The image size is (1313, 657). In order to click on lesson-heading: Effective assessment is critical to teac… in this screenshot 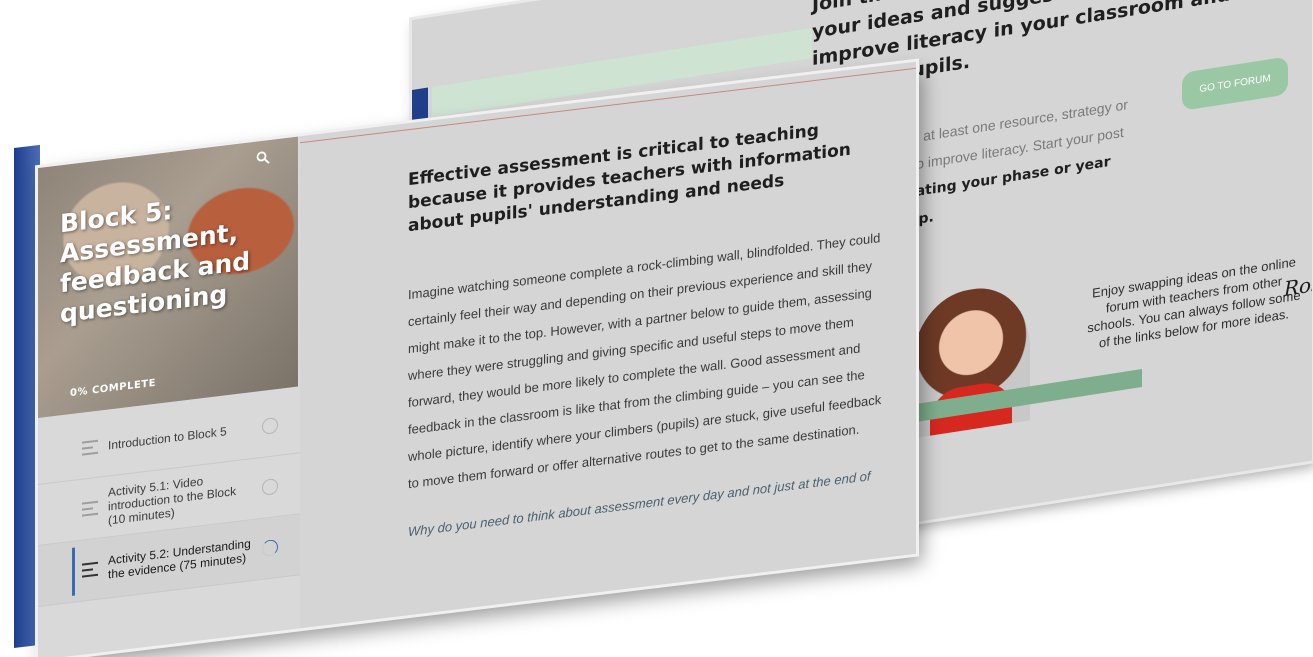, I will do `click(629, 178)`.